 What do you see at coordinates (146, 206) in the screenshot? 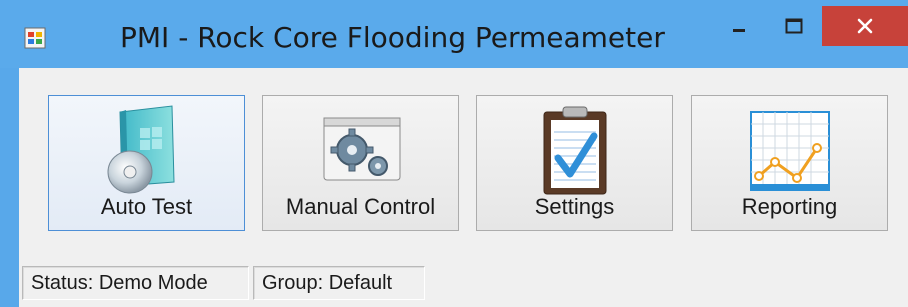
I see `auto-test-label: Auto Test` at bounding box center [146, 206].